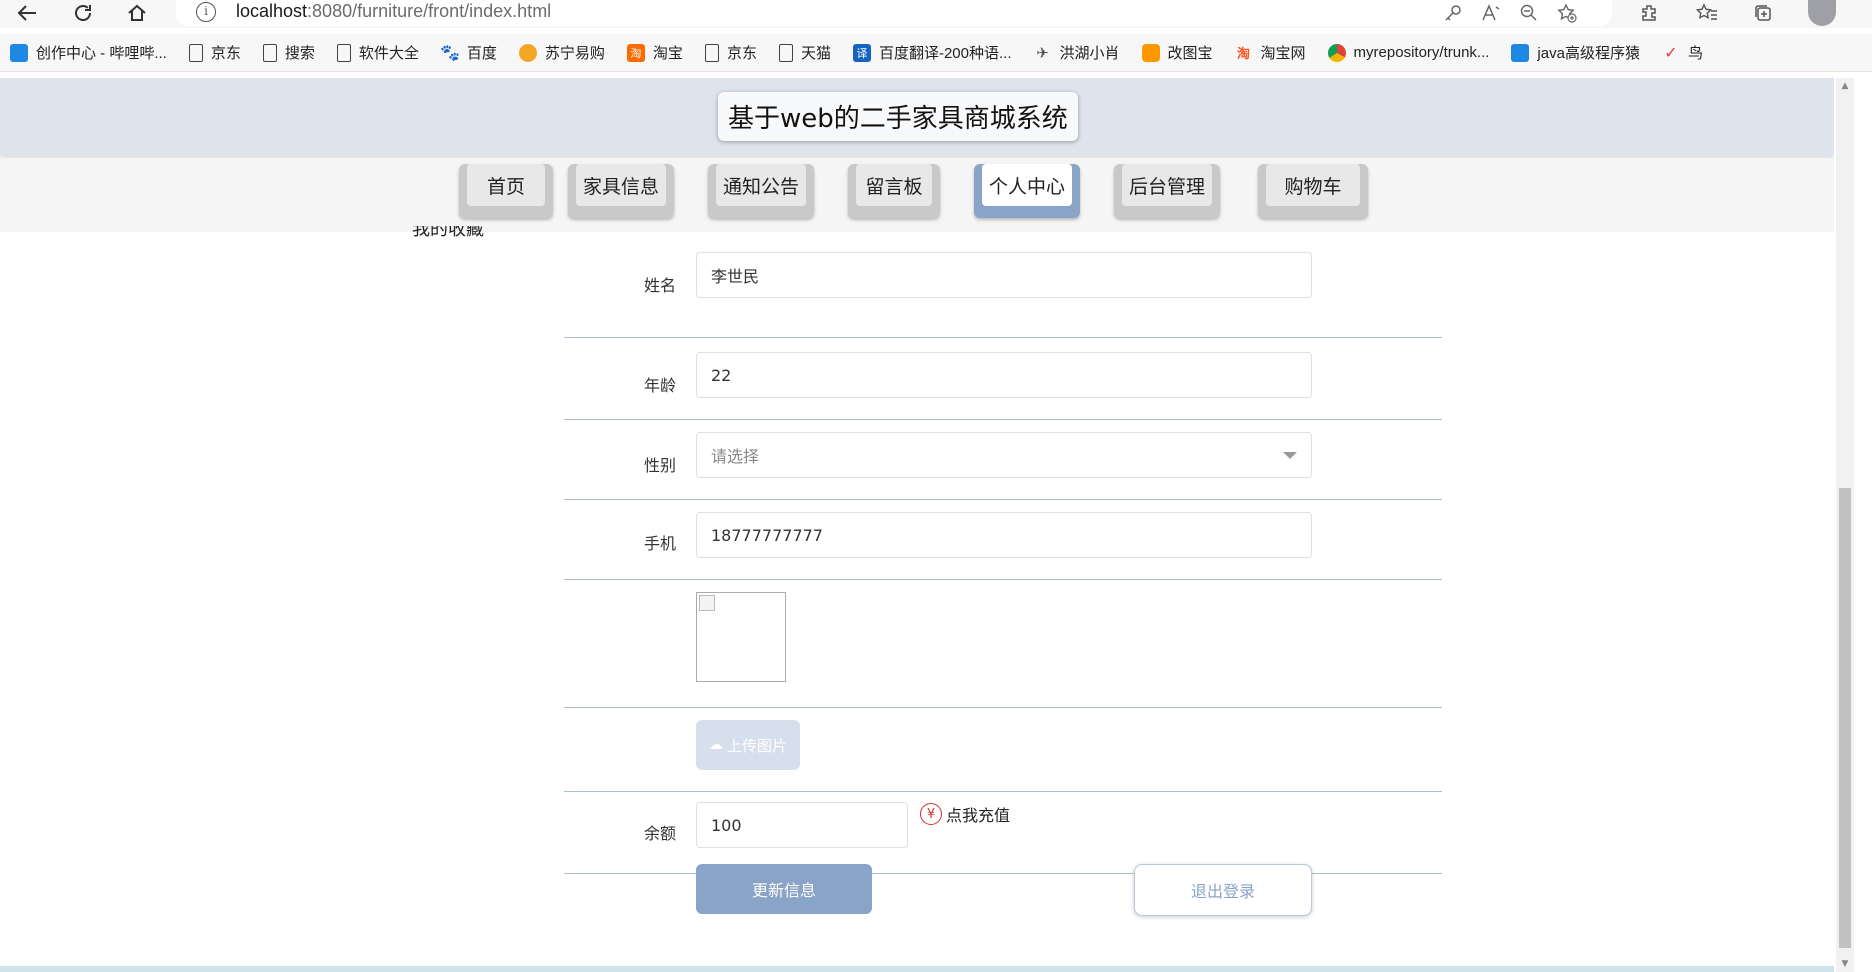 Image resolution: width=1872 pixels, height=972 pixels. What do you see at coordinates (659, 833) in the screenshot?
I see `balance-label: 余额` at bounding box center [659, 833].